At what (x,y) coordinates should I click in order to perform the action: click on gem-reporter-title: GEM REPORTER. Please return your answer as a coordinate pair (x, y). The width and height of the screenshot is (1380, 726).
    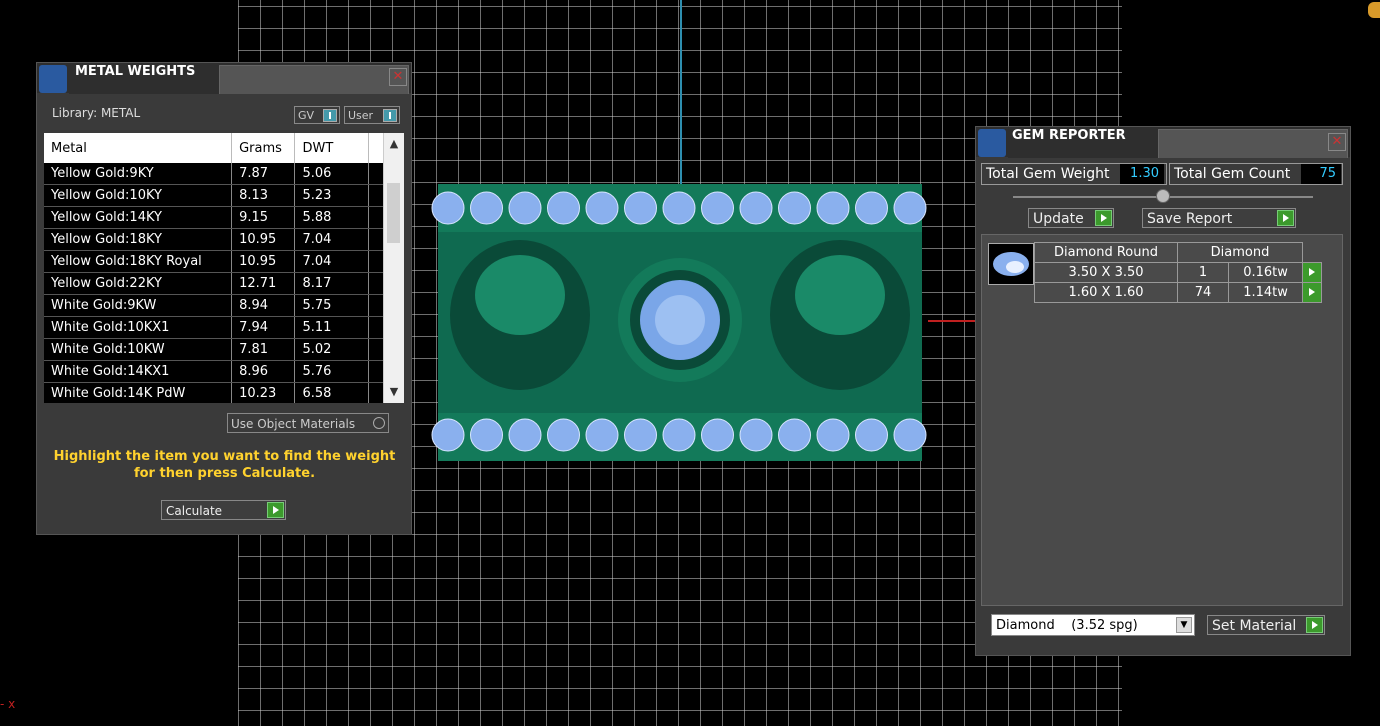
    Looking at the image, I should click on (1069, 135).